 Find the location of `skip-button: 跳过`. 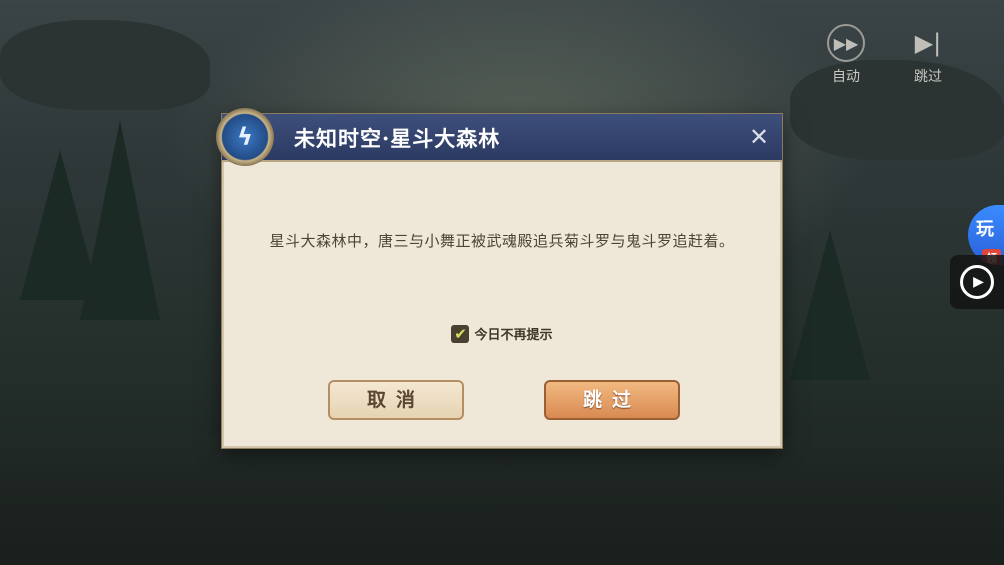

skip-button: 跳过 is located at coordinates (612, 400).